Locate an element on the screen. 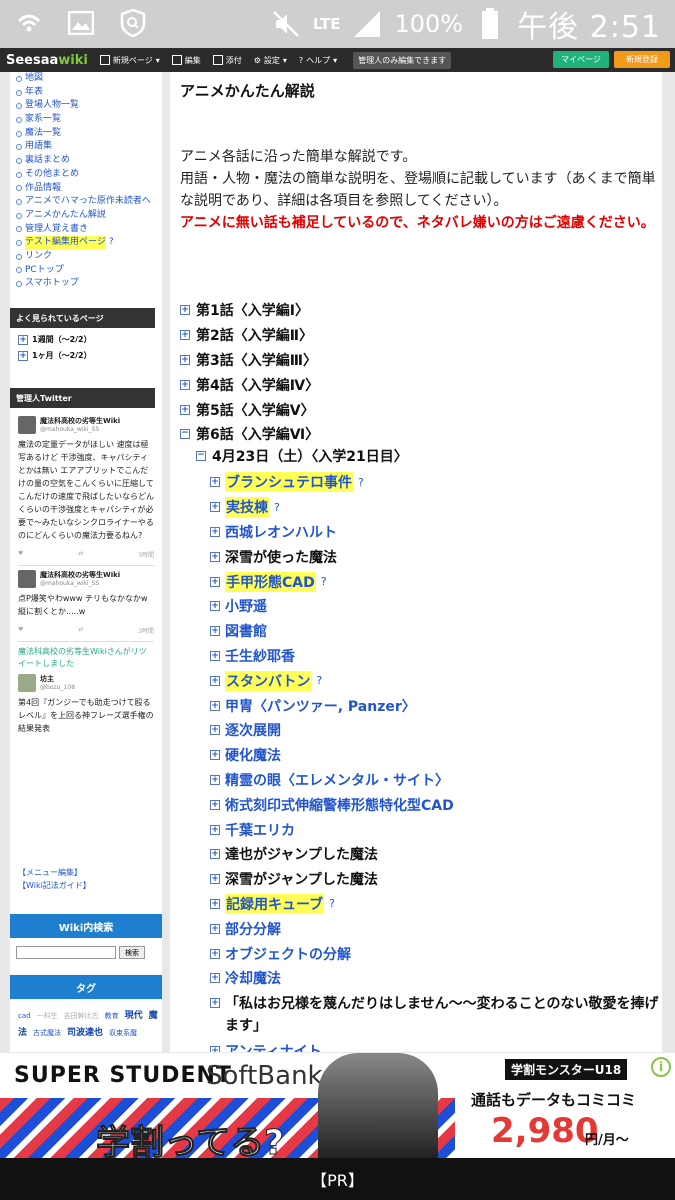 The image size is (675, 1200). menu-edit-links: 【メニュー編集】 【Wiki記法ガイド】 is located at coordinates (54, 879).